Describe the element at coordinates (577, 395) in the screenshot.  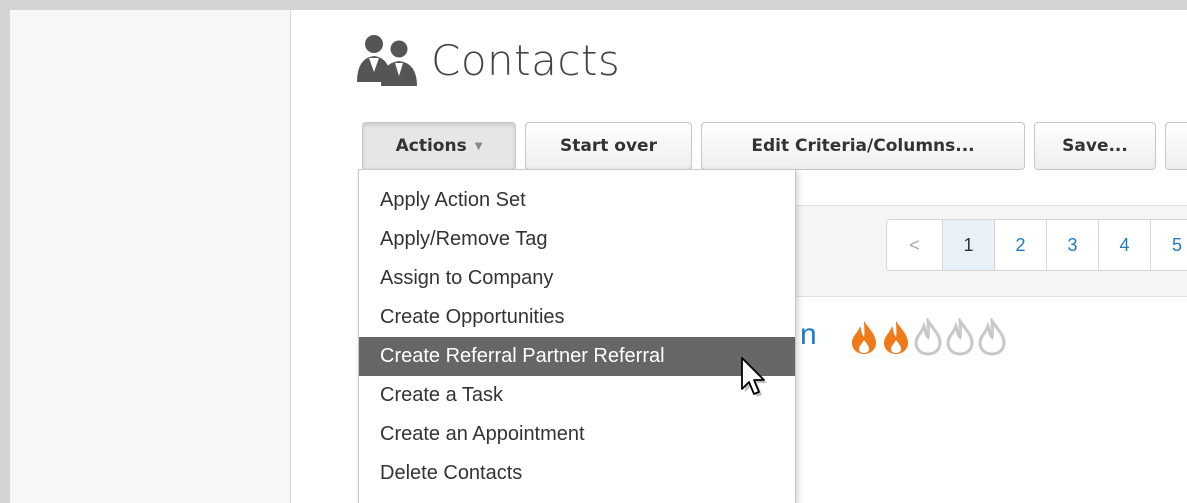
I see `menu-item-create-a-task: Create a Task` at that location.